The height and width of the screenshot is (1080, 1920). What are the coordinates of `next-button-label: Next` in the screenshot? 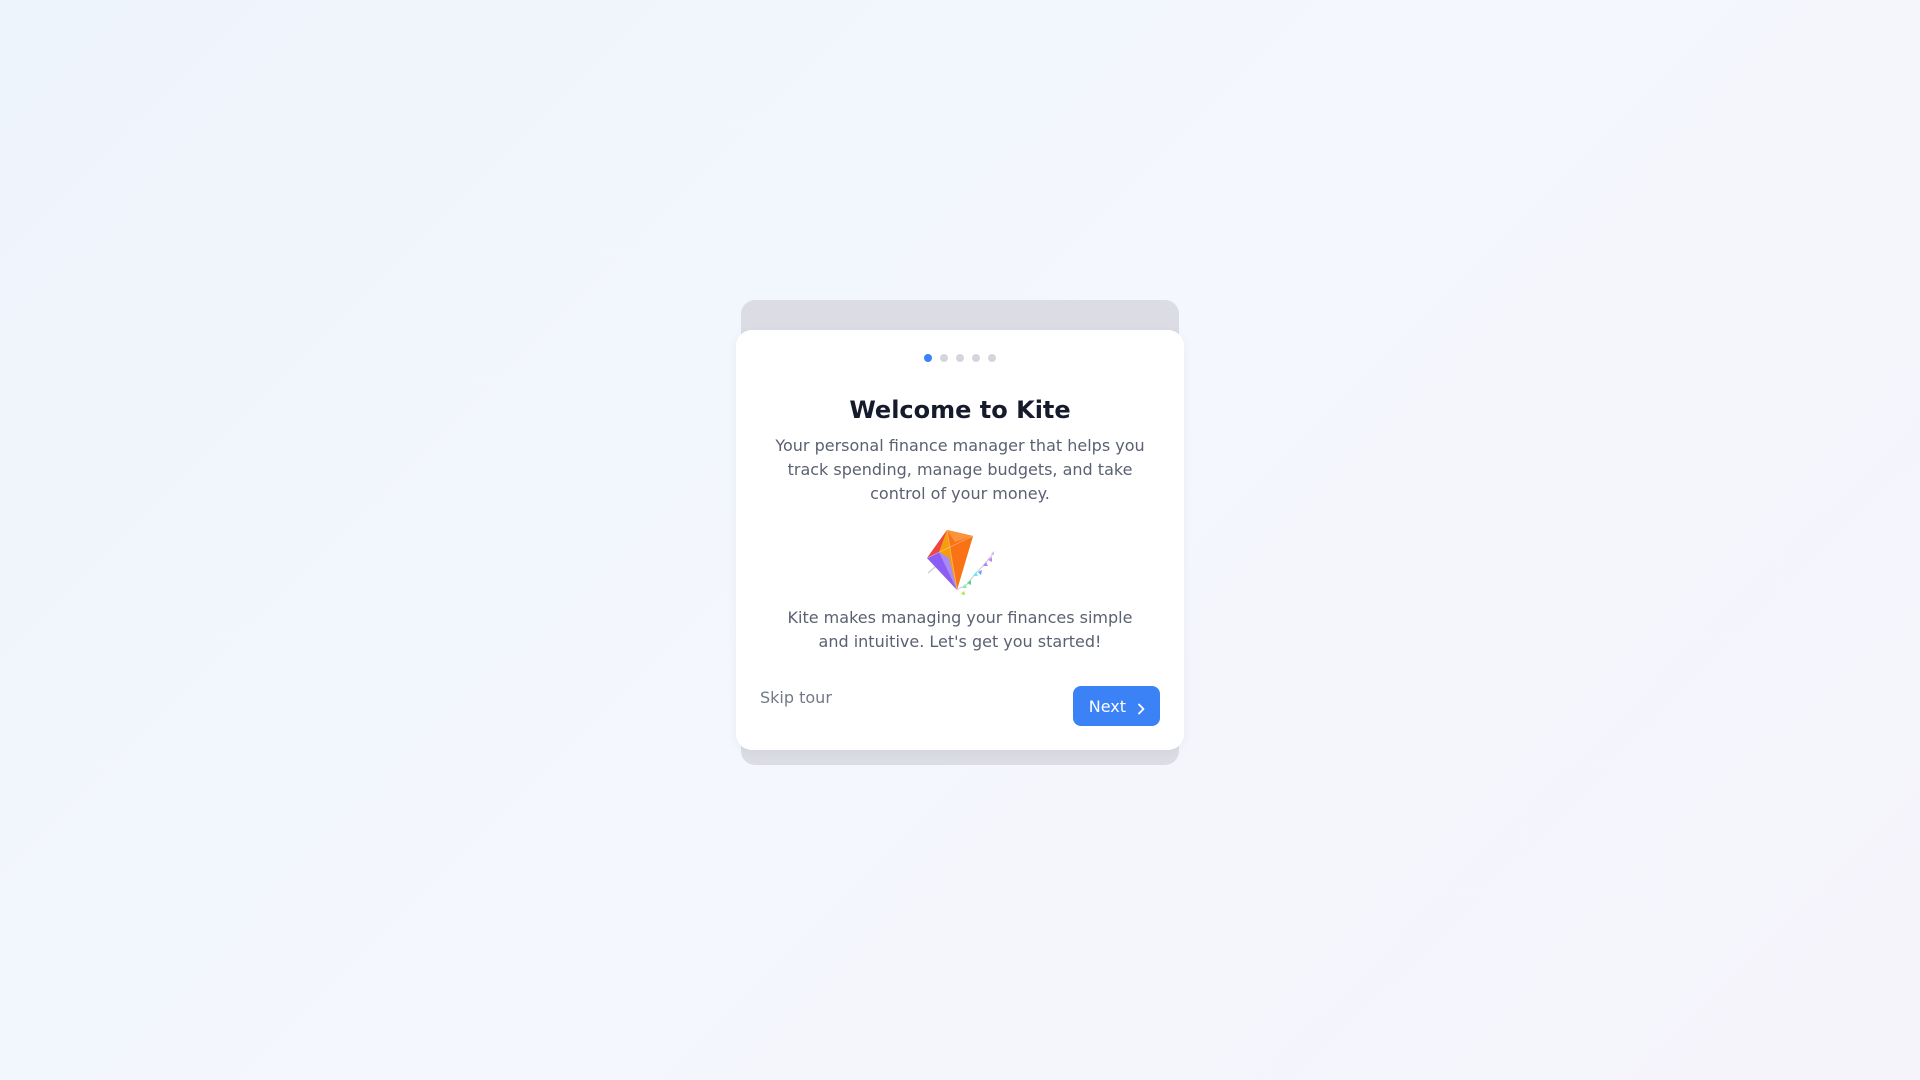 It's located at (1107, 706).